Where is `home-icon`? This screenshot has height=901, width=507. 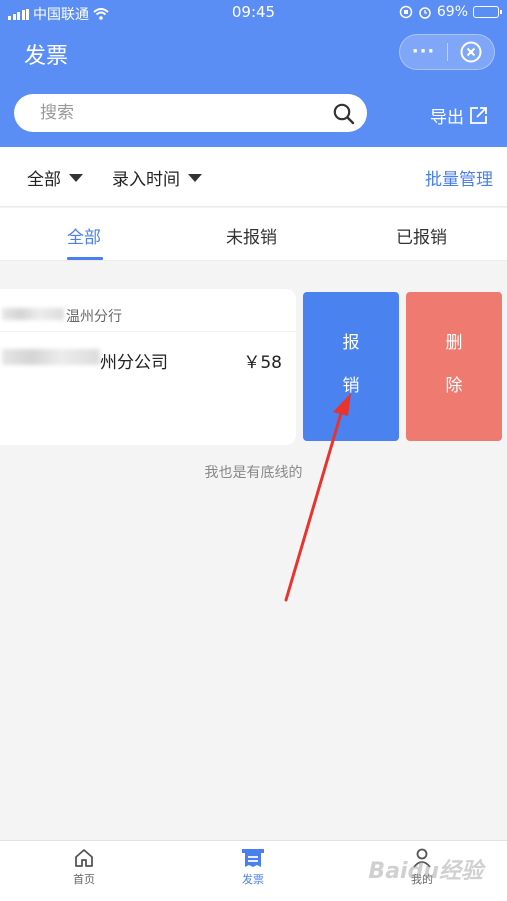 home-icon is located at coordinates (84, 858).